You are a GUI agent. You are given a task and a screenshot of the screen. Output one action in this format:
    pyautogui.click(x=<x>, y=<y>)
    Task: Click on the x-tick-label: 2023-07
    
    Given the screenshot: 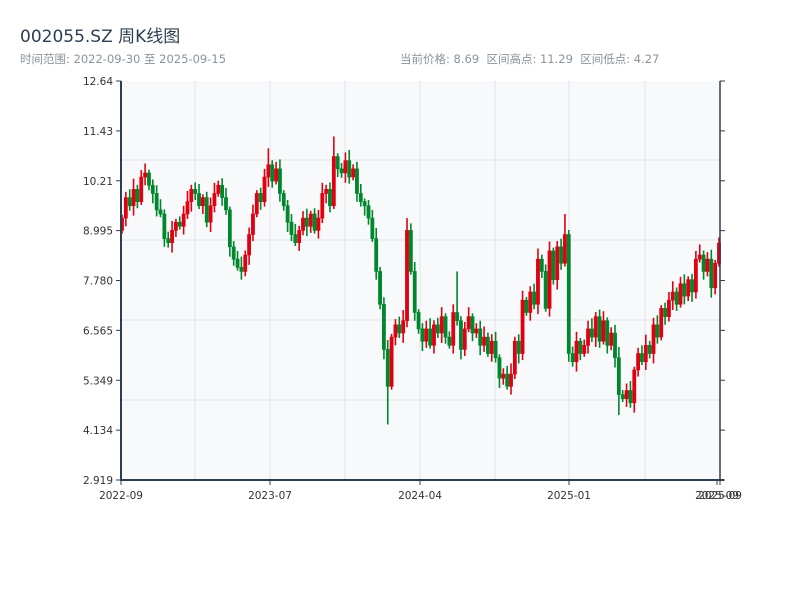 What is the action you would take?
    pyautogui.click(x=270, y=496)
    